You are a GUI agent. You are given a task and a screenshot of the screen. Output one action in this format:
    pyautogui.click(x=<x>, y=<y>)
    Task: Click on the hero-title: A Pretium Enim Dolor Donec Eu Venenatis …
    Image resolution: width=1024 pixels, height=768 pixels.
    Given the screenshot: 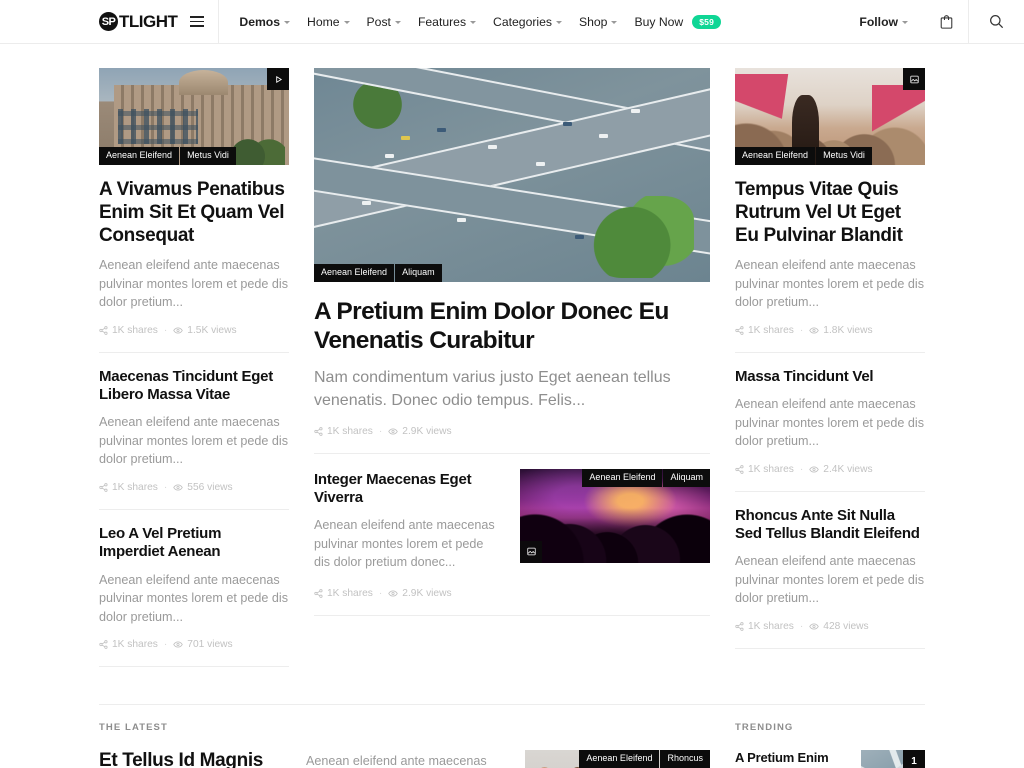 What is the action you would take?
    pyautogui.click(x=512, y=326)
    